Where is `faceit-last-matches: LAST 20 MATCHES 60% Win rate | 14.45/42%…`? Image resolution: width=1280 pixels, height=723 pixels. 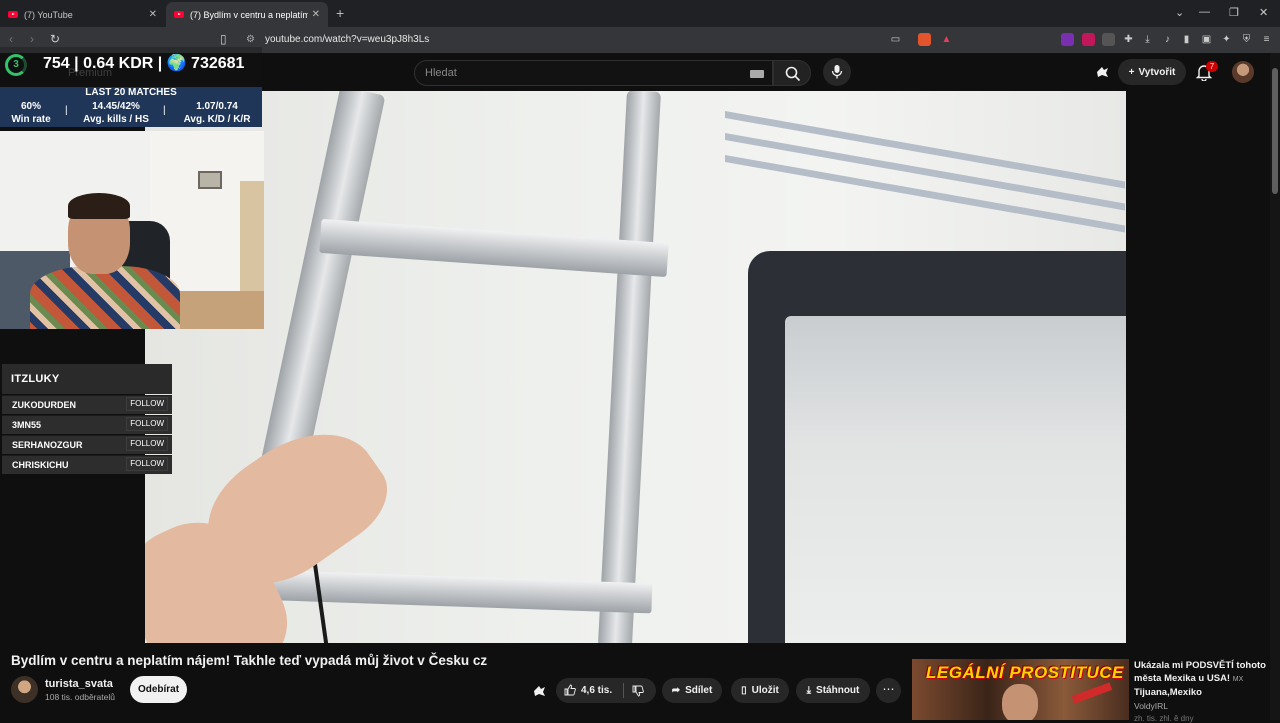
faceit-last-matches: LAST 20 MATCHES 60% Win rate | 14.45/42%… is located at coordinates (131, 107).